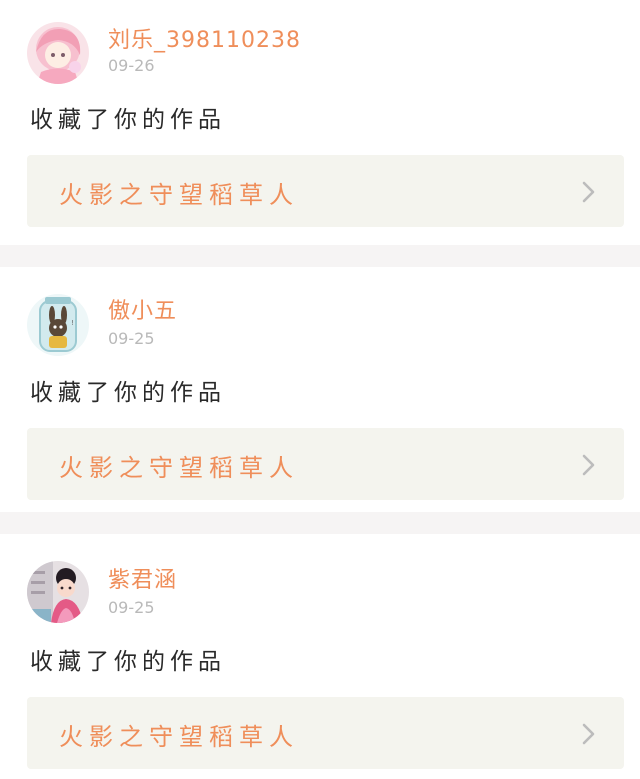  Describe the element at coordinates (131, 65) in the screenshot. I see `timestamp: 09-26` at that location.